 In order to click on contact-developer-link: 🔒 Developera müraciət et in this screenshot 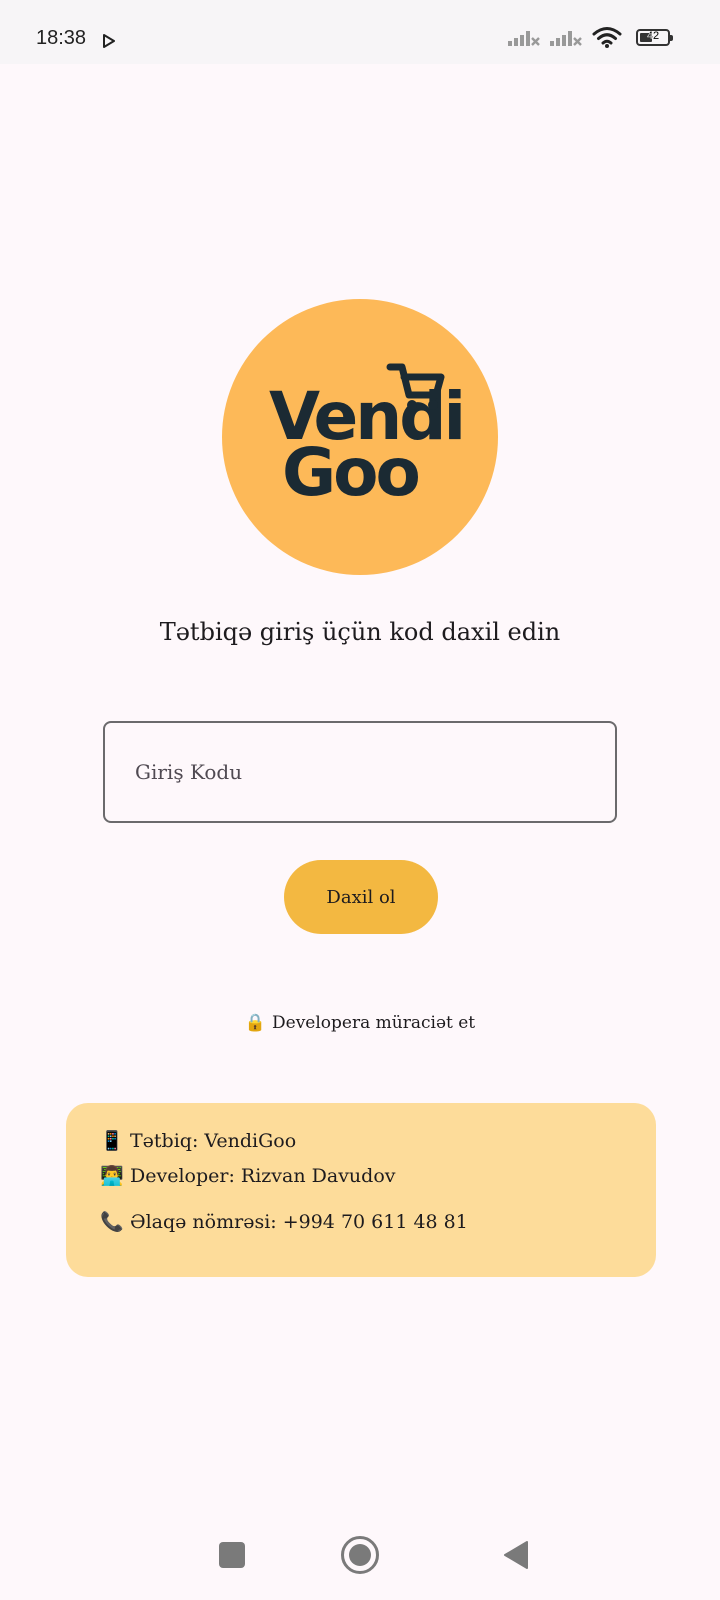, I will do `click(360, 1023)`.